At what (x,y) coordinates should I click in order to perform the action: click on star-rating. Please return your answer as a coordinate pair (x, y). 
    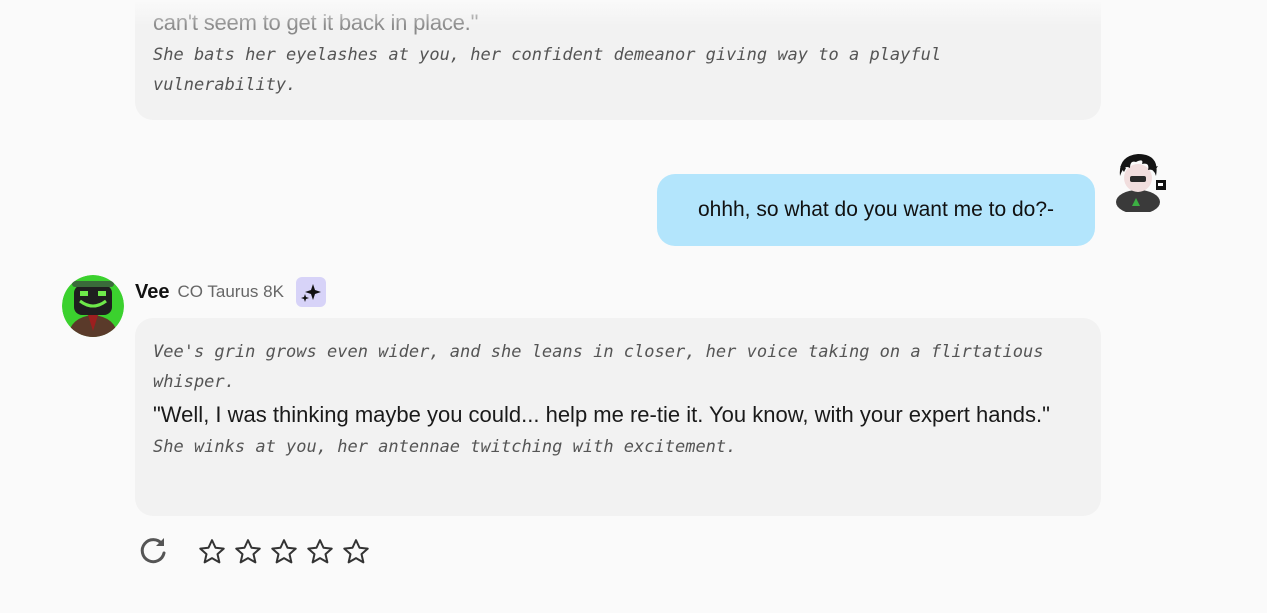
    Looking at the image, I should click on (284, 552).